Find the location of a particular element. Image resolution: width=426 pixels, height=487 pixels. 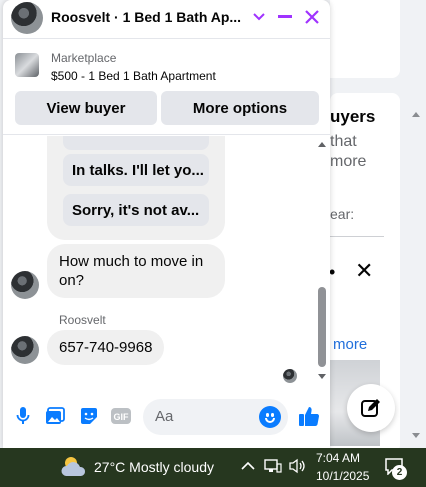

photo-icon is located at coordinates (55, 416).